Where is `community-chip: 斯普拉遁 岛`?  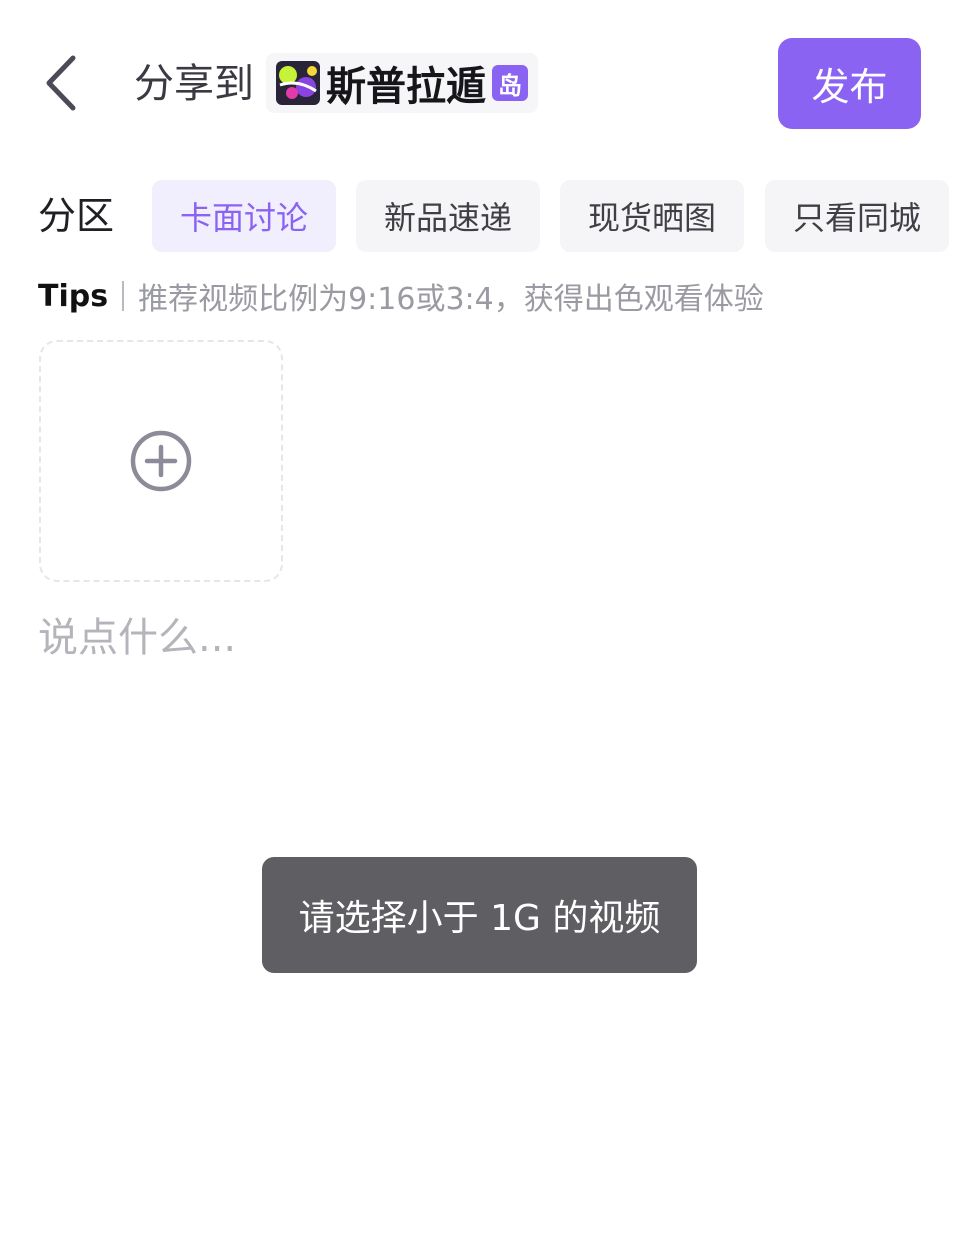
community-chip: 斯普拉遁 岛 is located at coordinates (402, 83).